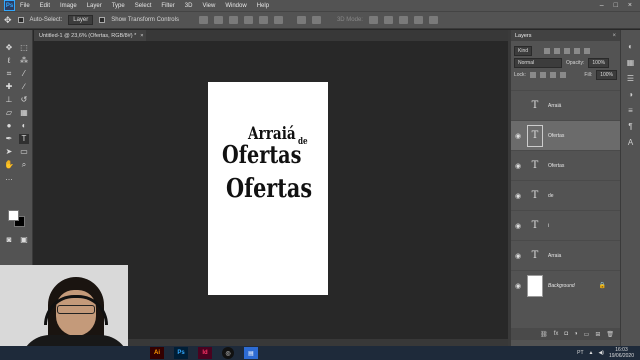 The height and width of the screenshot is (360, 640). Describe the element at coordinates (565, 285) in the screenshot. I see `layer-row-background: ◉ Background 🔒` at that location.